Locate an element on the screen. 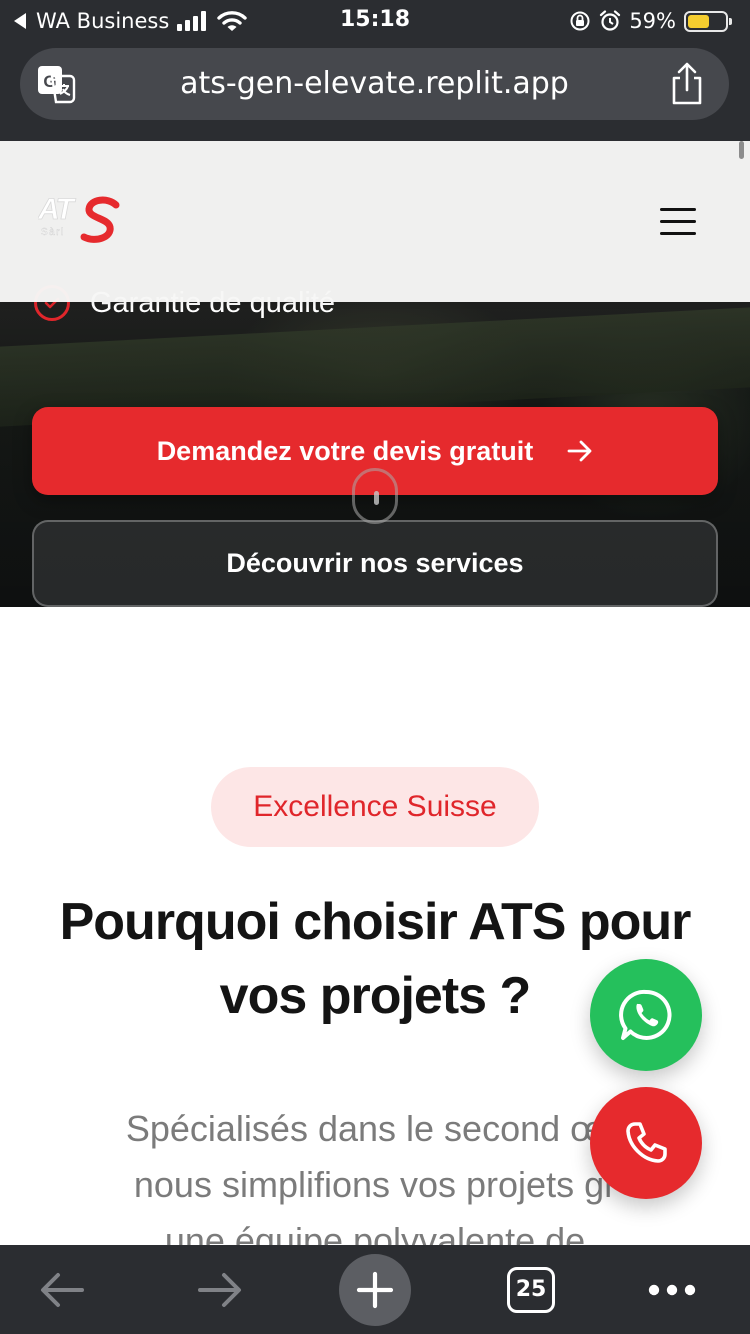  url-text: ats-gen-elevate.replit.app is located at coordinates (374, 83).